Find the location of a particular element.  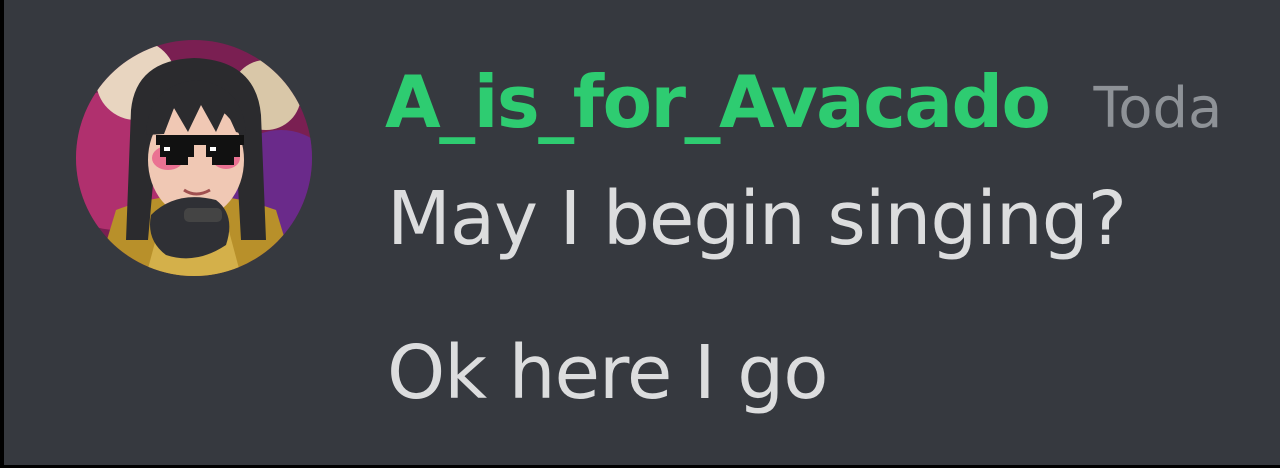

avatar-image is located at coordinates (194, 158).